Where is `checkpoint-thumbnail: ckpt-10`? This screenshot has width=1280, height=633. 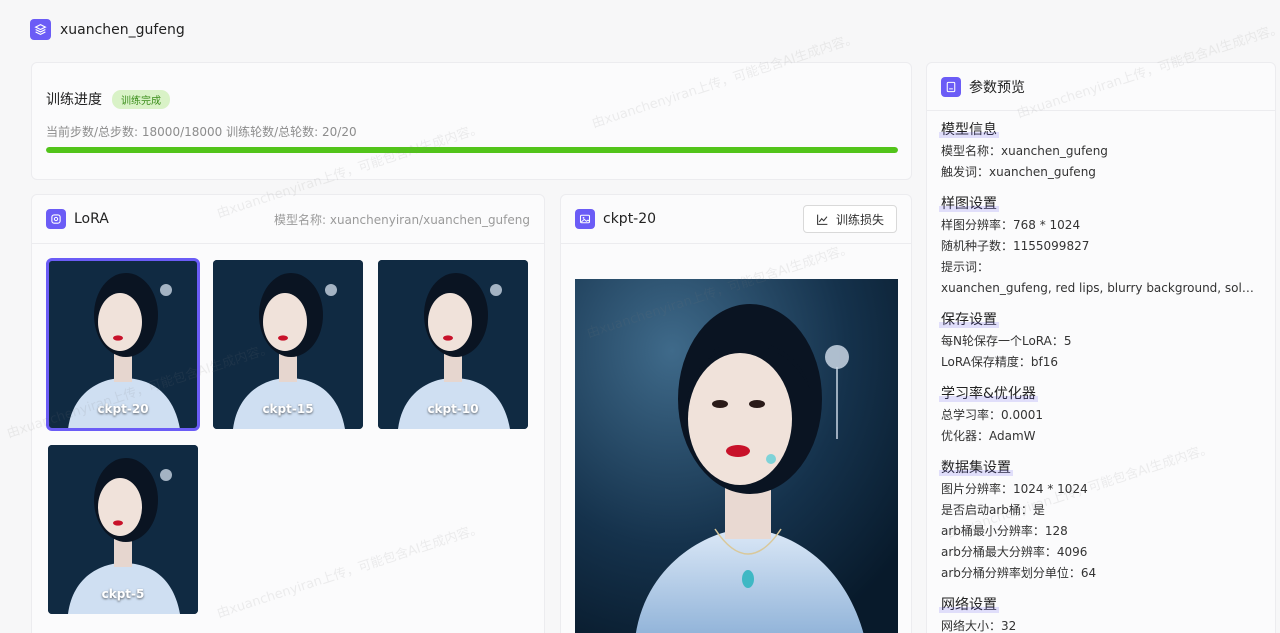 checkpoint-thumbnail: ckpt-10 is located at coordinates (453, 344).